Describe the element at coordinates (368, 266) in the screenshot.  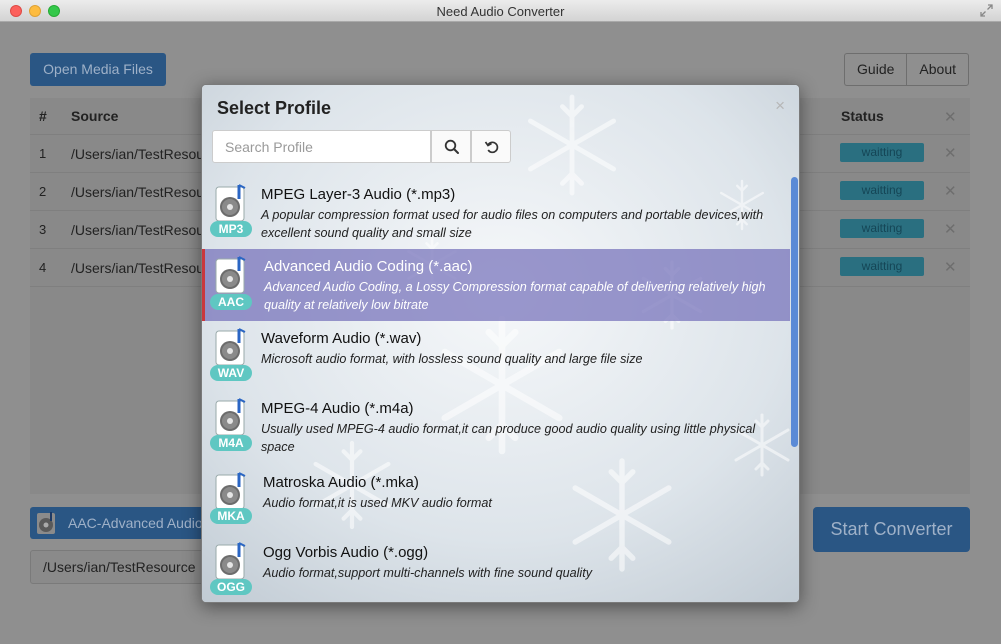
I see `profile-name: Advanced Audio Coding (*.aac)` at that location.